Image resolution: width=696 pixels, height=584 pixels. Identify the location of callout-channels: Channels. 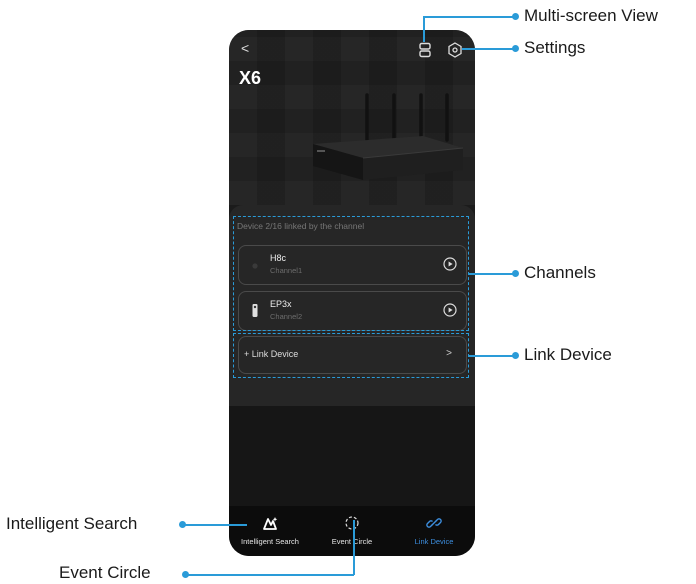
(560, 272).